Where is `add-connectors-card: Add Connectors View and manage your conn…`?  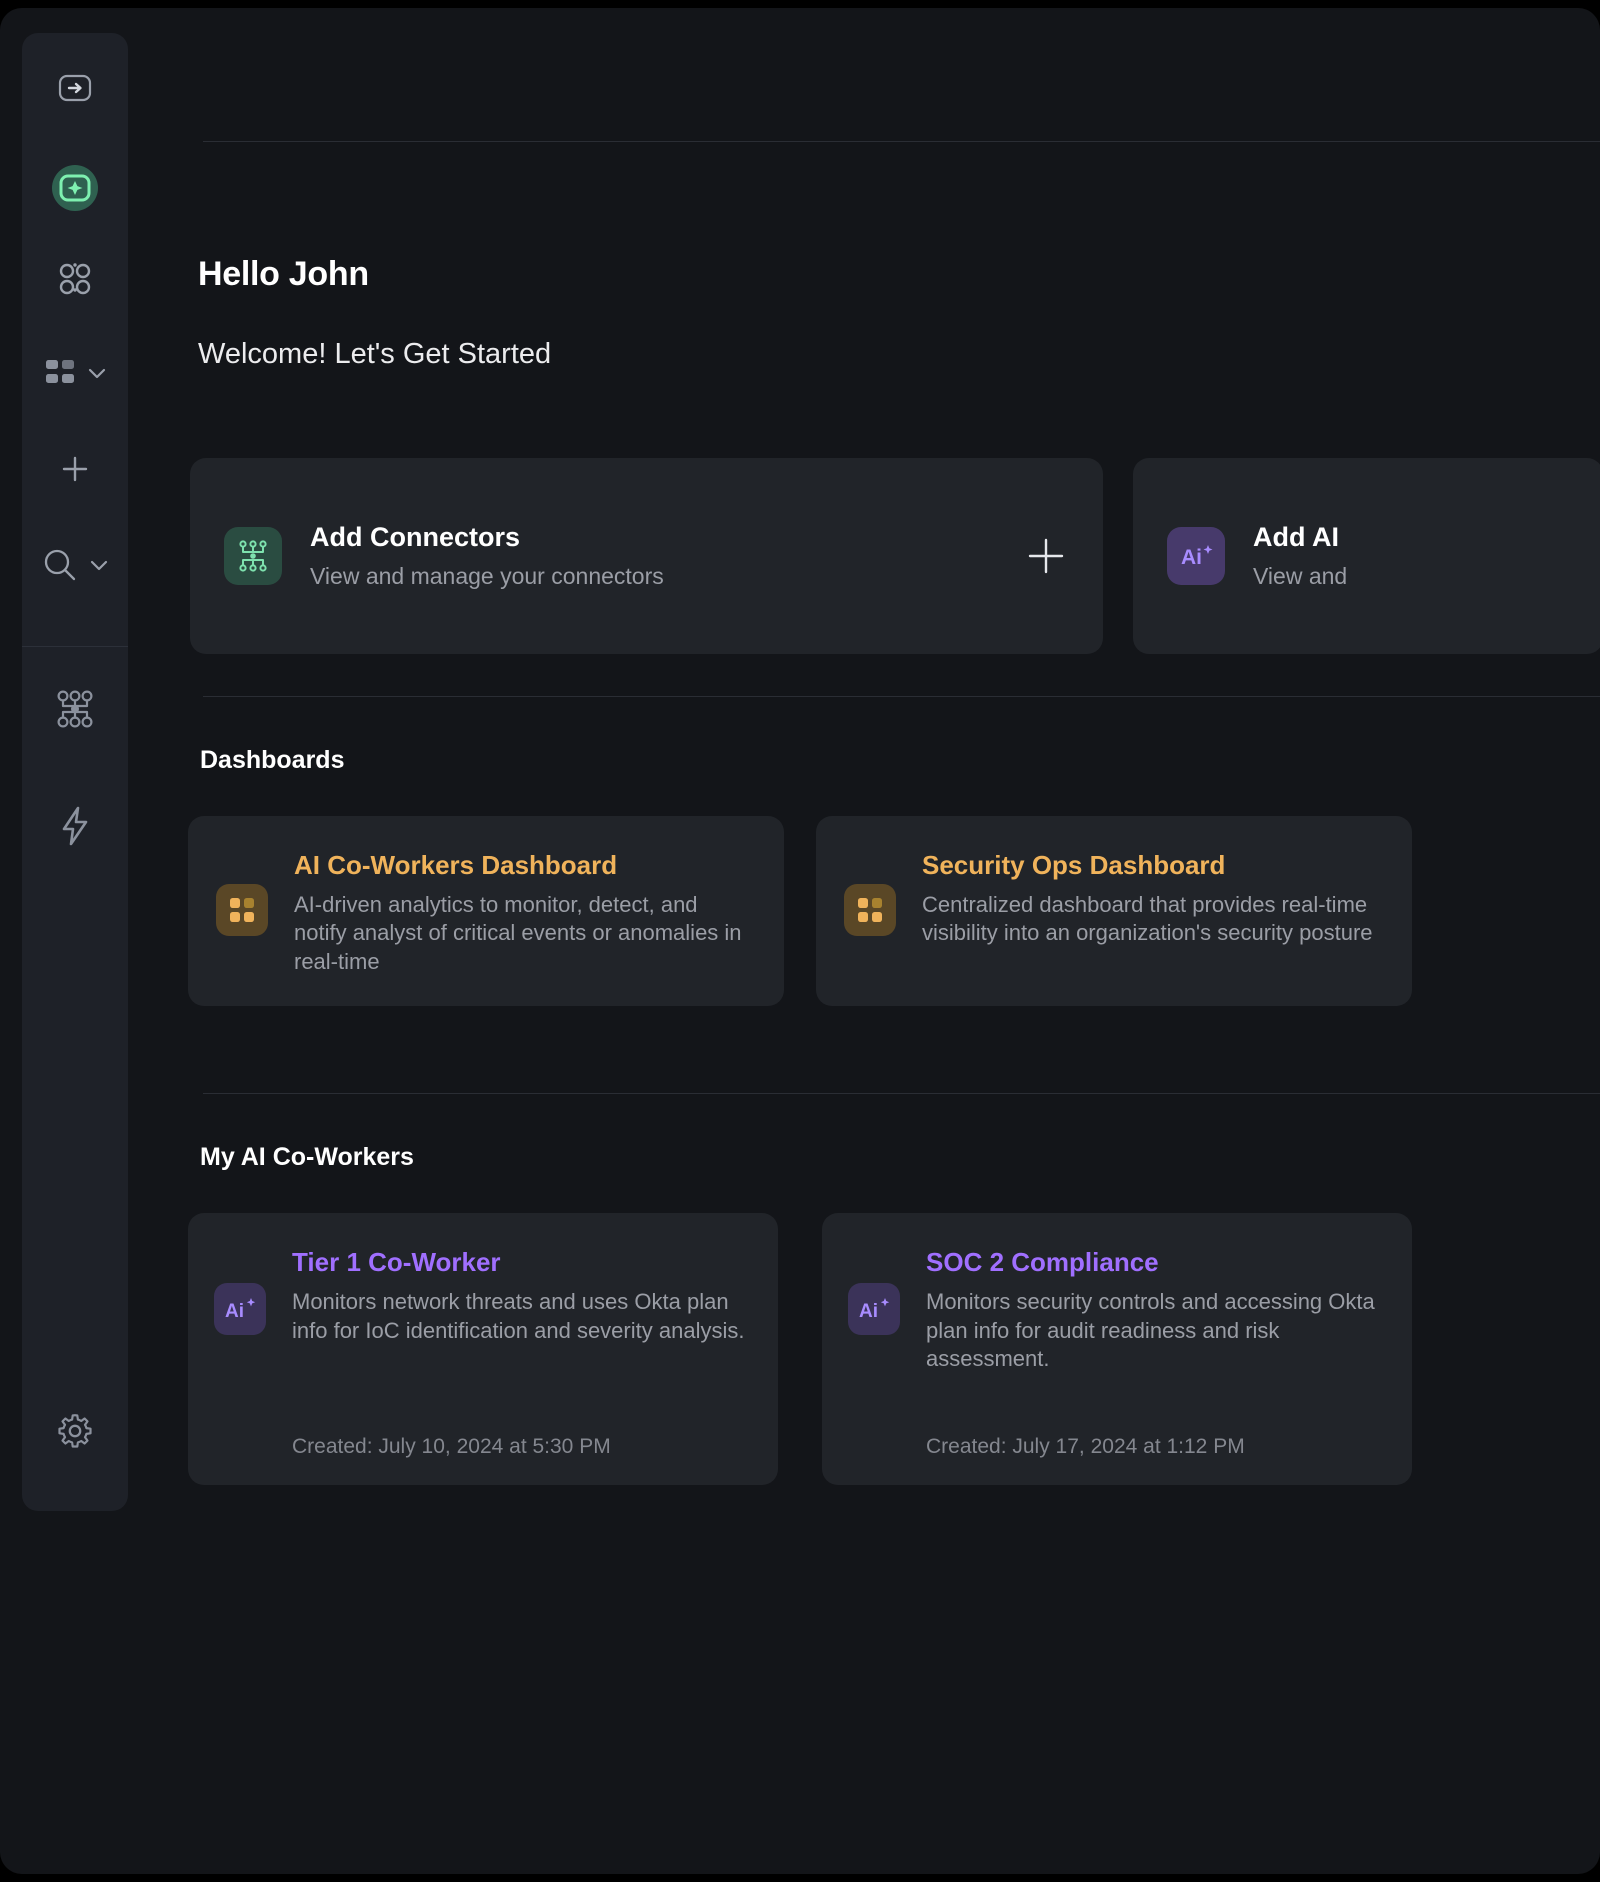 add-connectors-card: Add Connectors View and manage your conn… is located at coordinates (646, 556).